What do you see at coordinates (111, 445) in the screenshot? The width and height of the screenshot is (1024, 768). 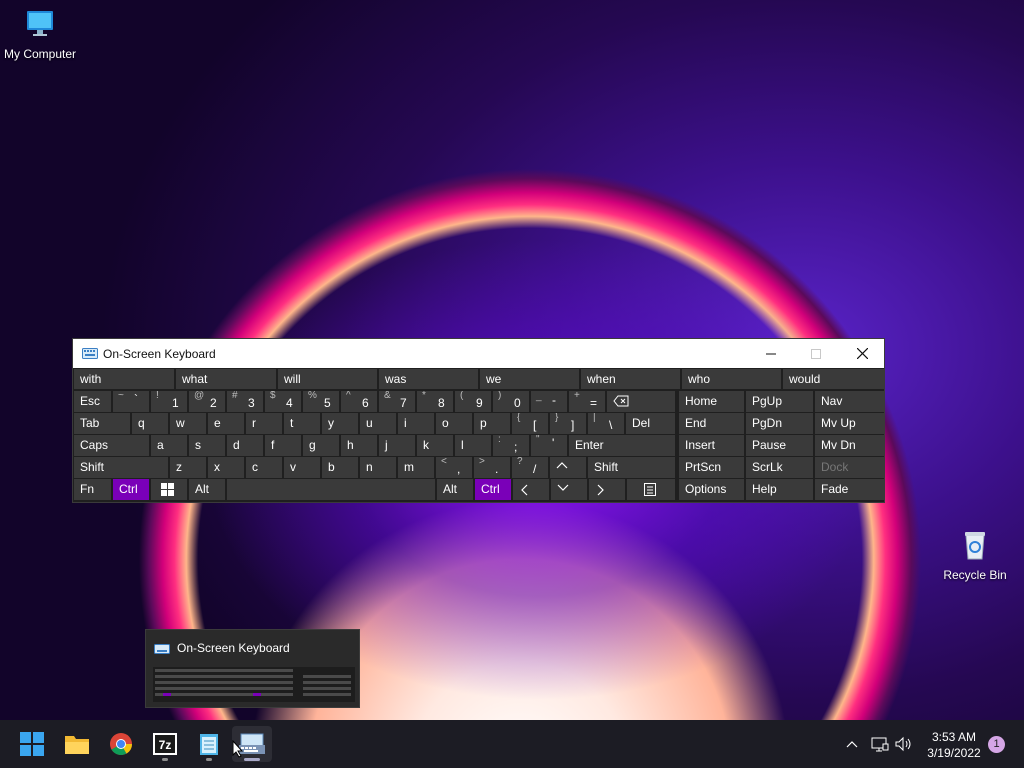 I see `key-caps: Caps` at bounding box center [111, 445].